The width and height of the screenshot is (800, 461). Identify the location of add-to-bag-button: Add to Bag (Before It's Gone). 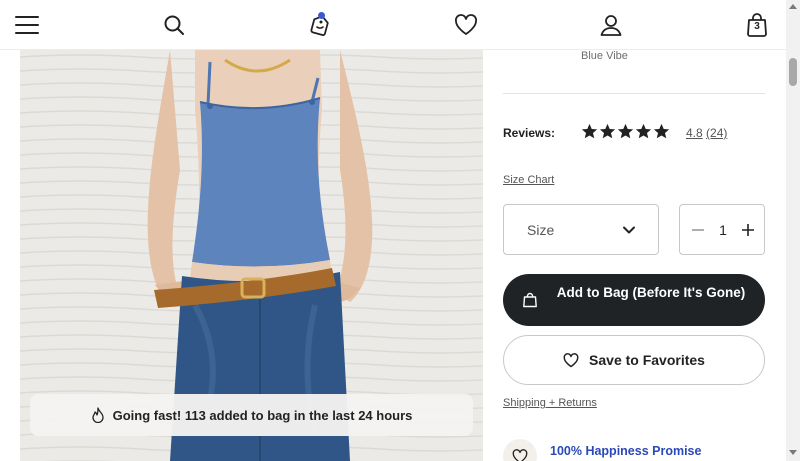
(634, 300).